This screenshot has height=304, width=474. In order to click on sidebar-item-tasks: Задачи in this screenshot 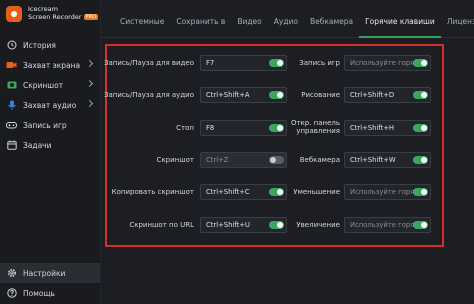, I will do `click(50, 145)`.